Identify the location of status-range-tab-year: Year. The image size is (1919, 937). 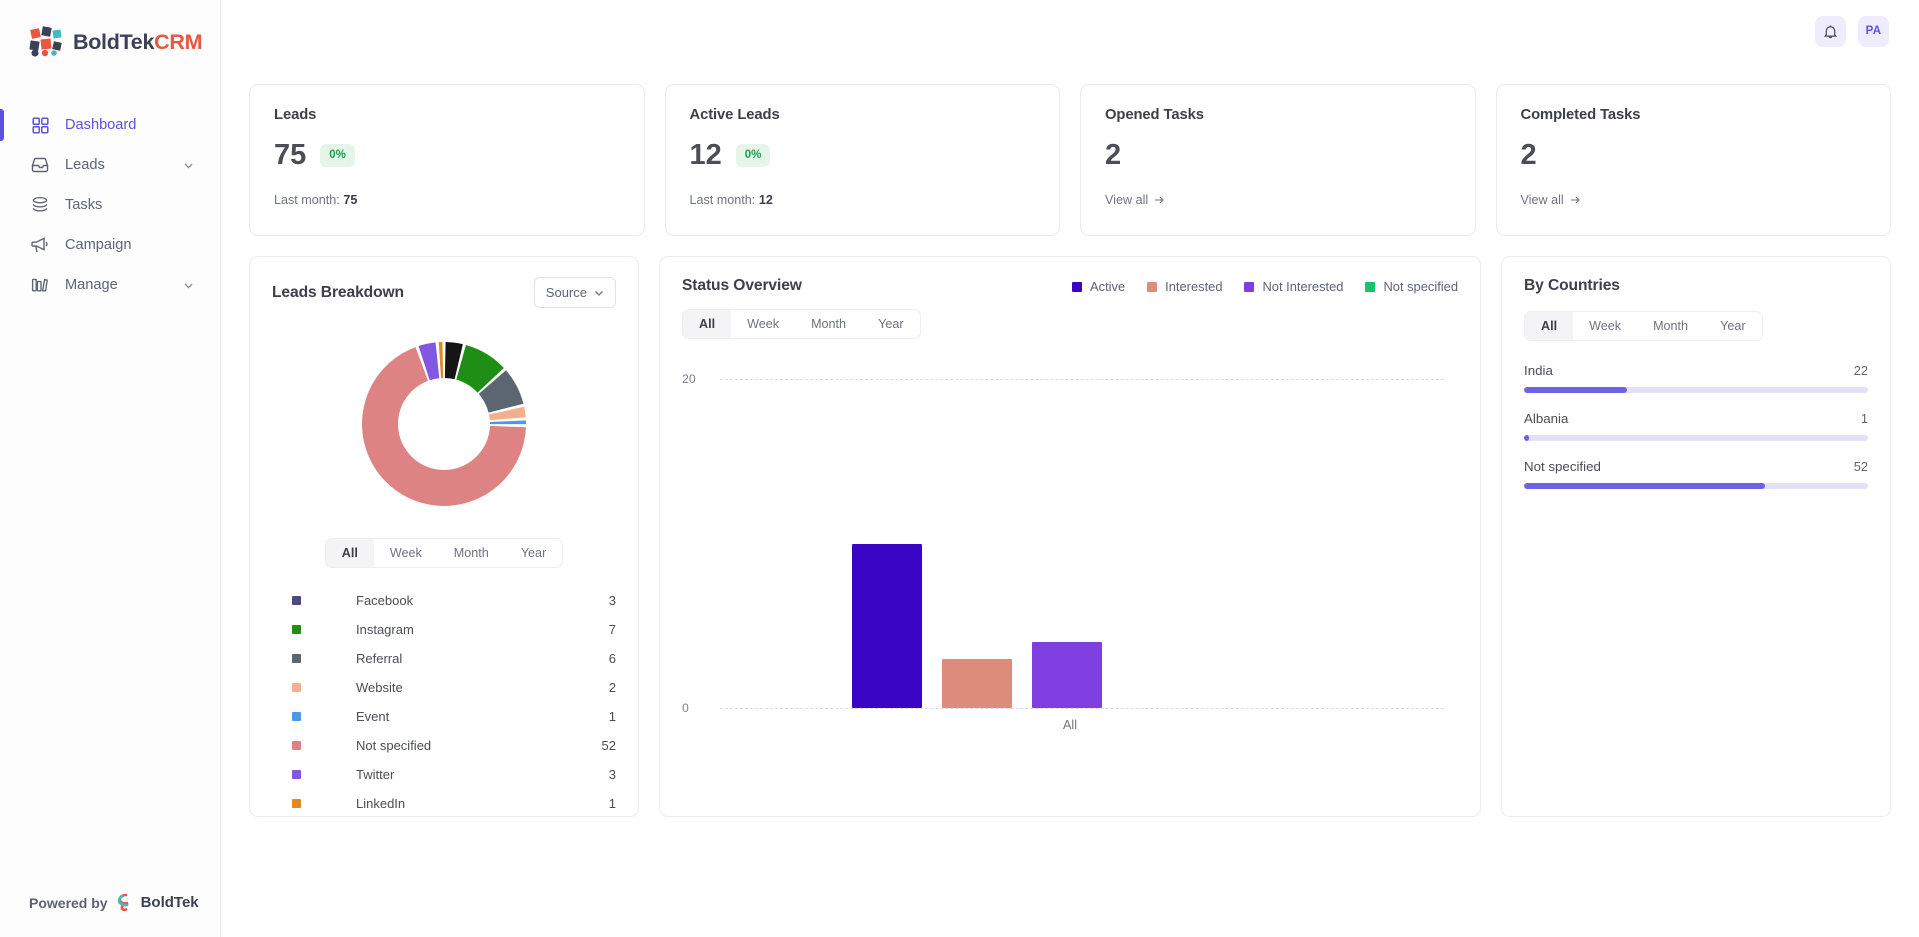
(891, 324).